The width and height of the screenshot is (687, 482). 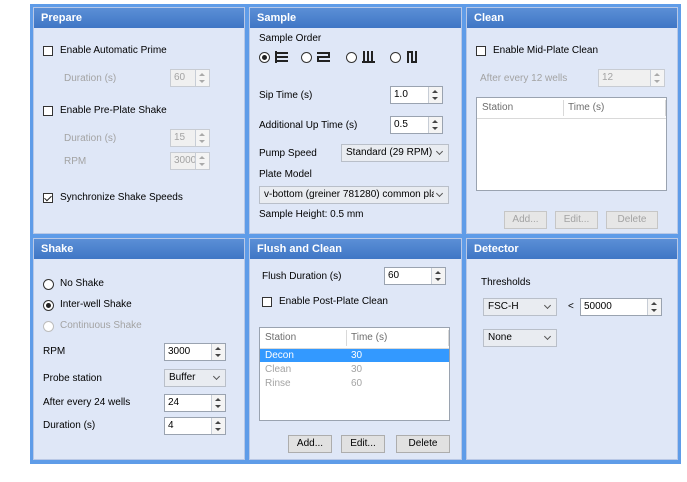 I want to click on plate-model-label: Plate Model, so click(x=285, y=174).